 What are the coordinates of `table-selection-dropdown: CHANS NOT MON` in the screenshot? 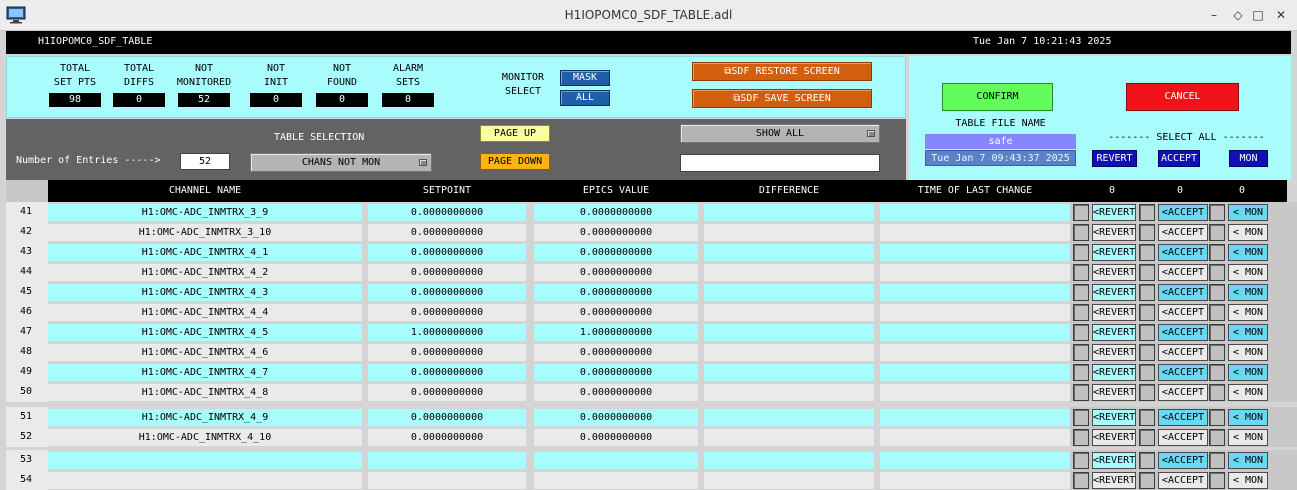 It's located at (341, 162).